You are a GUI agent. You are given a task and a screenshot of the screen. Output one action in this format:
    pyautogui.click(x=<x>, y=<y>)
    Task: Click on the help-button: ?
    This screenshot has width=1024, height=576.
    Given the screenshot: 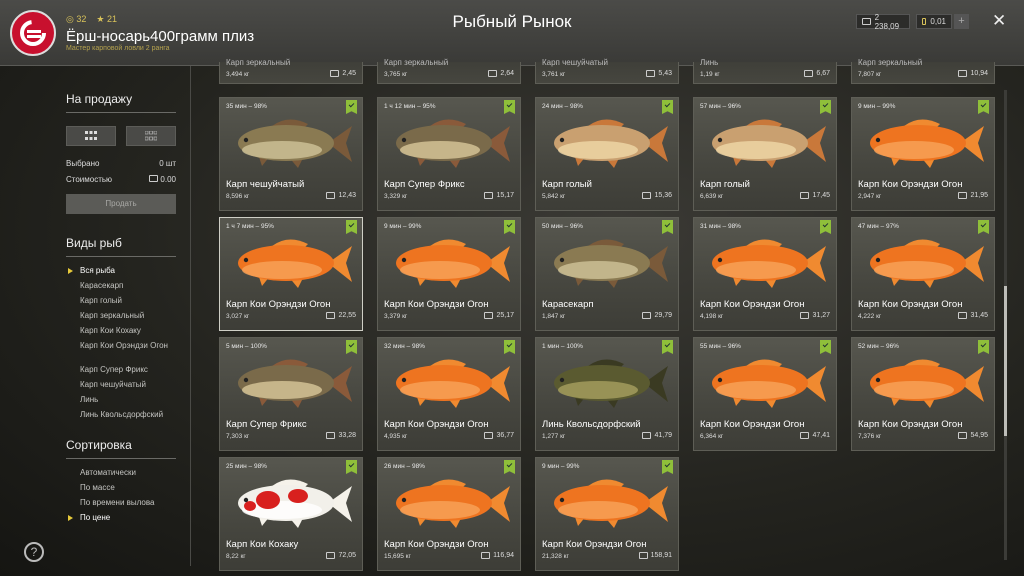 What is the action you would take?
    pyautogui.click(x=34, y=552)
    